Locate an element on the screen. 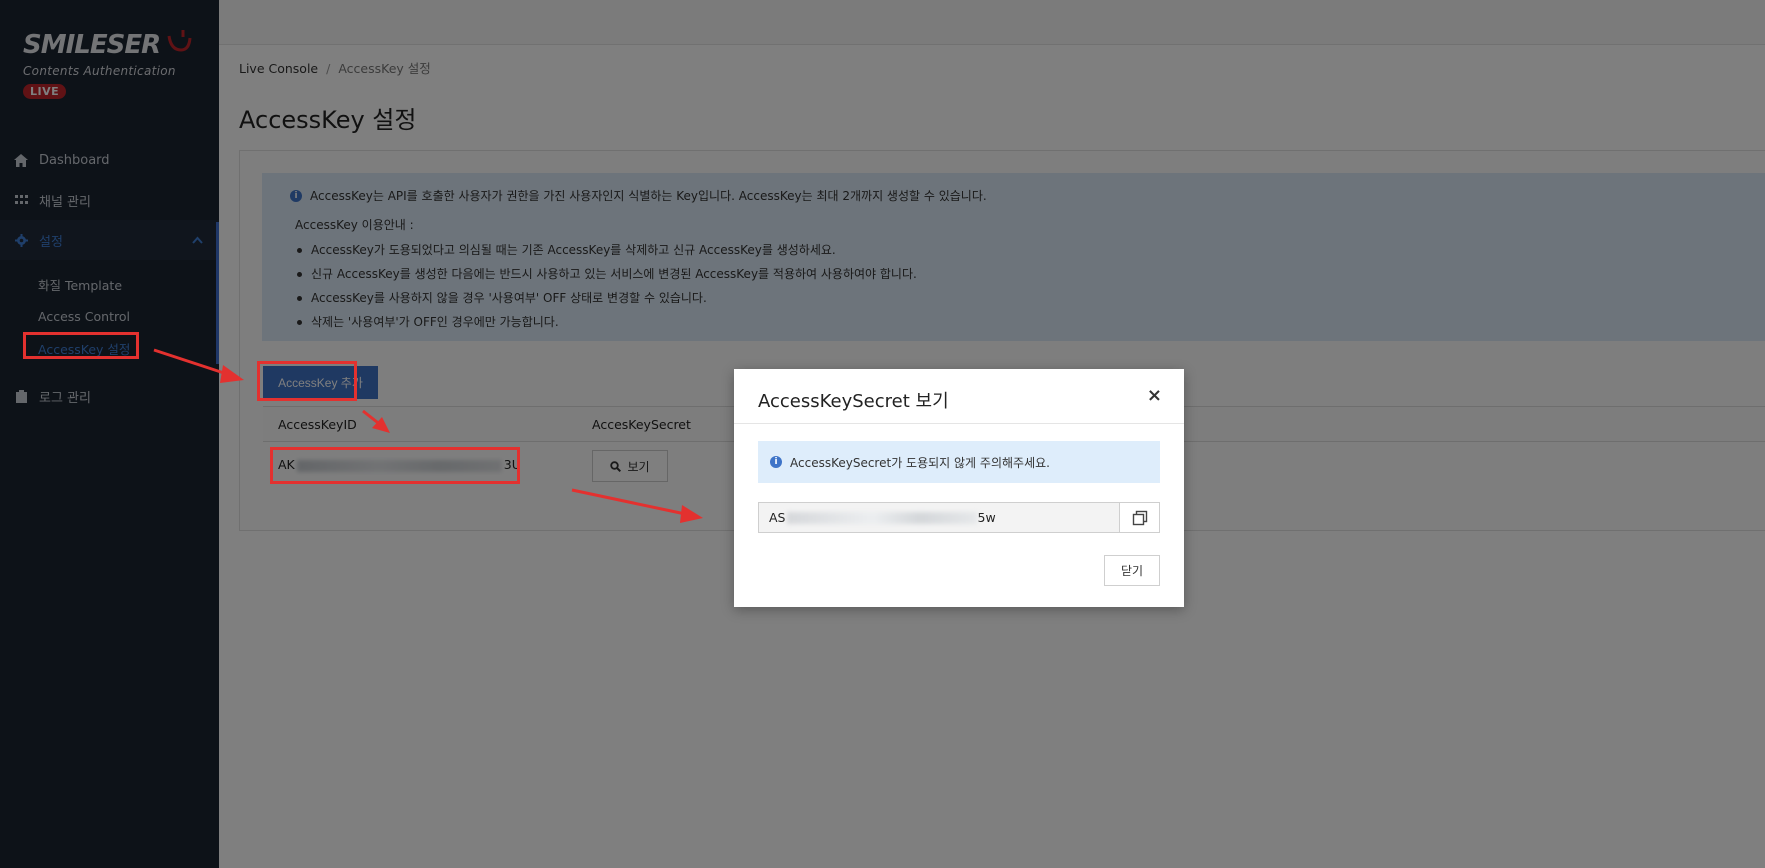 The image size is (1765, 868). annotation-box-add-button is located at coordinates (307, 381).